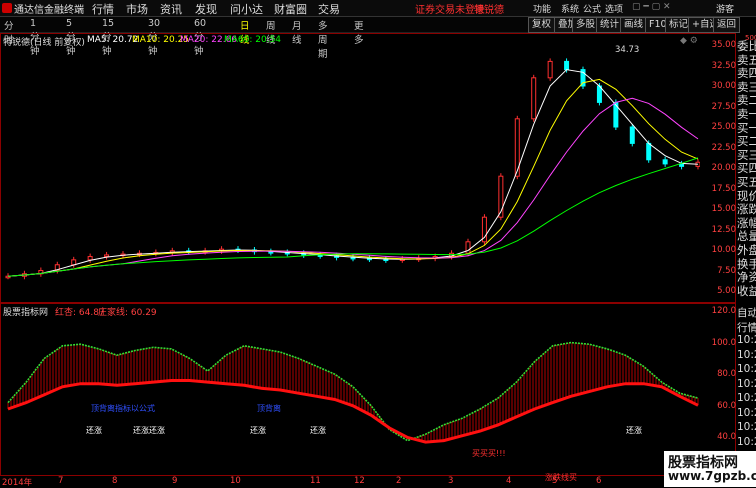  I want to click on date-tick: 10, so click(235, 481).